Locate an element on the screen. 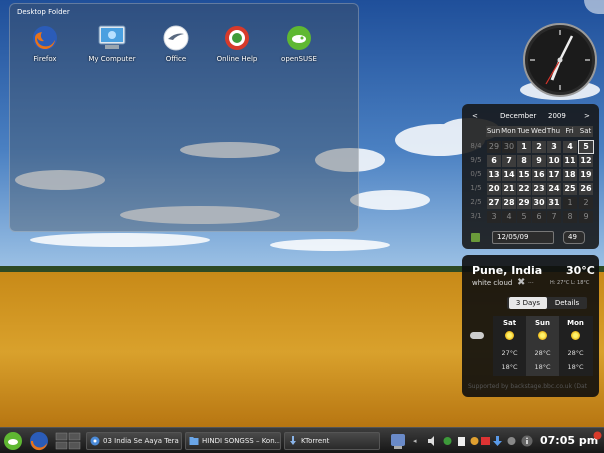 This screenshot has height=453, width=604. logout-icon is located at coordinates (597, 435).